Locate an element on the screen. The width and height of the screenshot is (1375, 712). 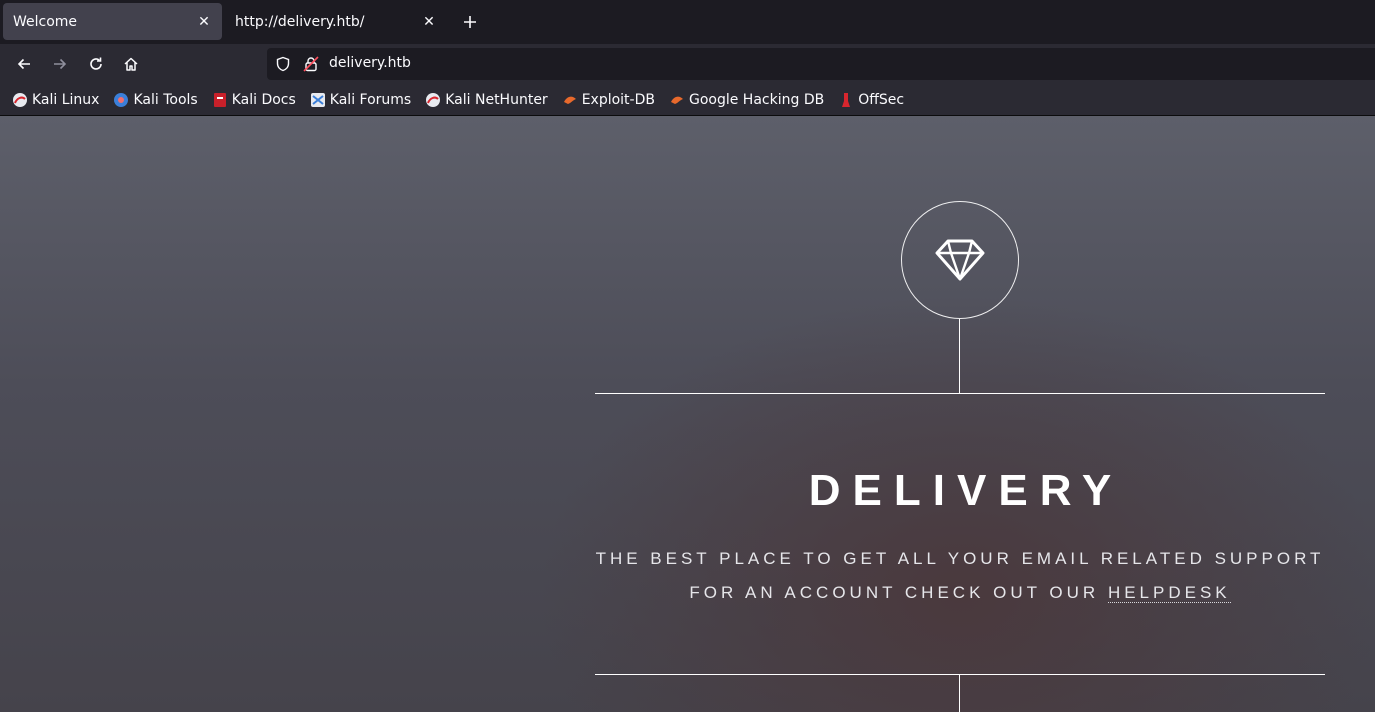
reload-icon is located at coordinates (96, 63).